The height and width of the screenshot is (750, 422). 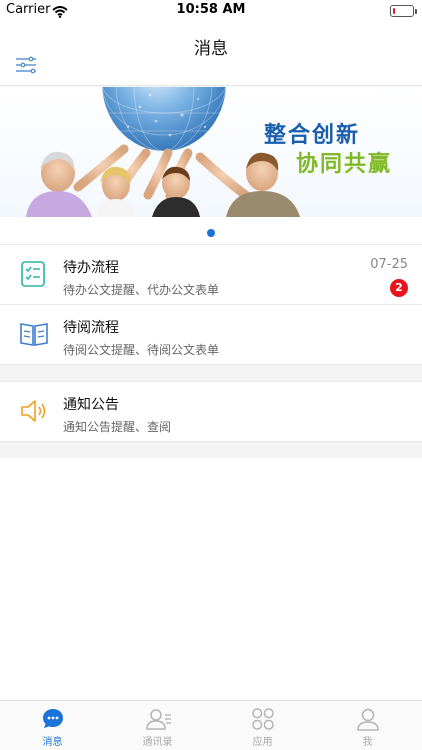 What do you see at coordinates (117, 427) in the screenshot?
I see `item-subtitle: 通知公告提醒、查阅` at bounding box center [117, 427].